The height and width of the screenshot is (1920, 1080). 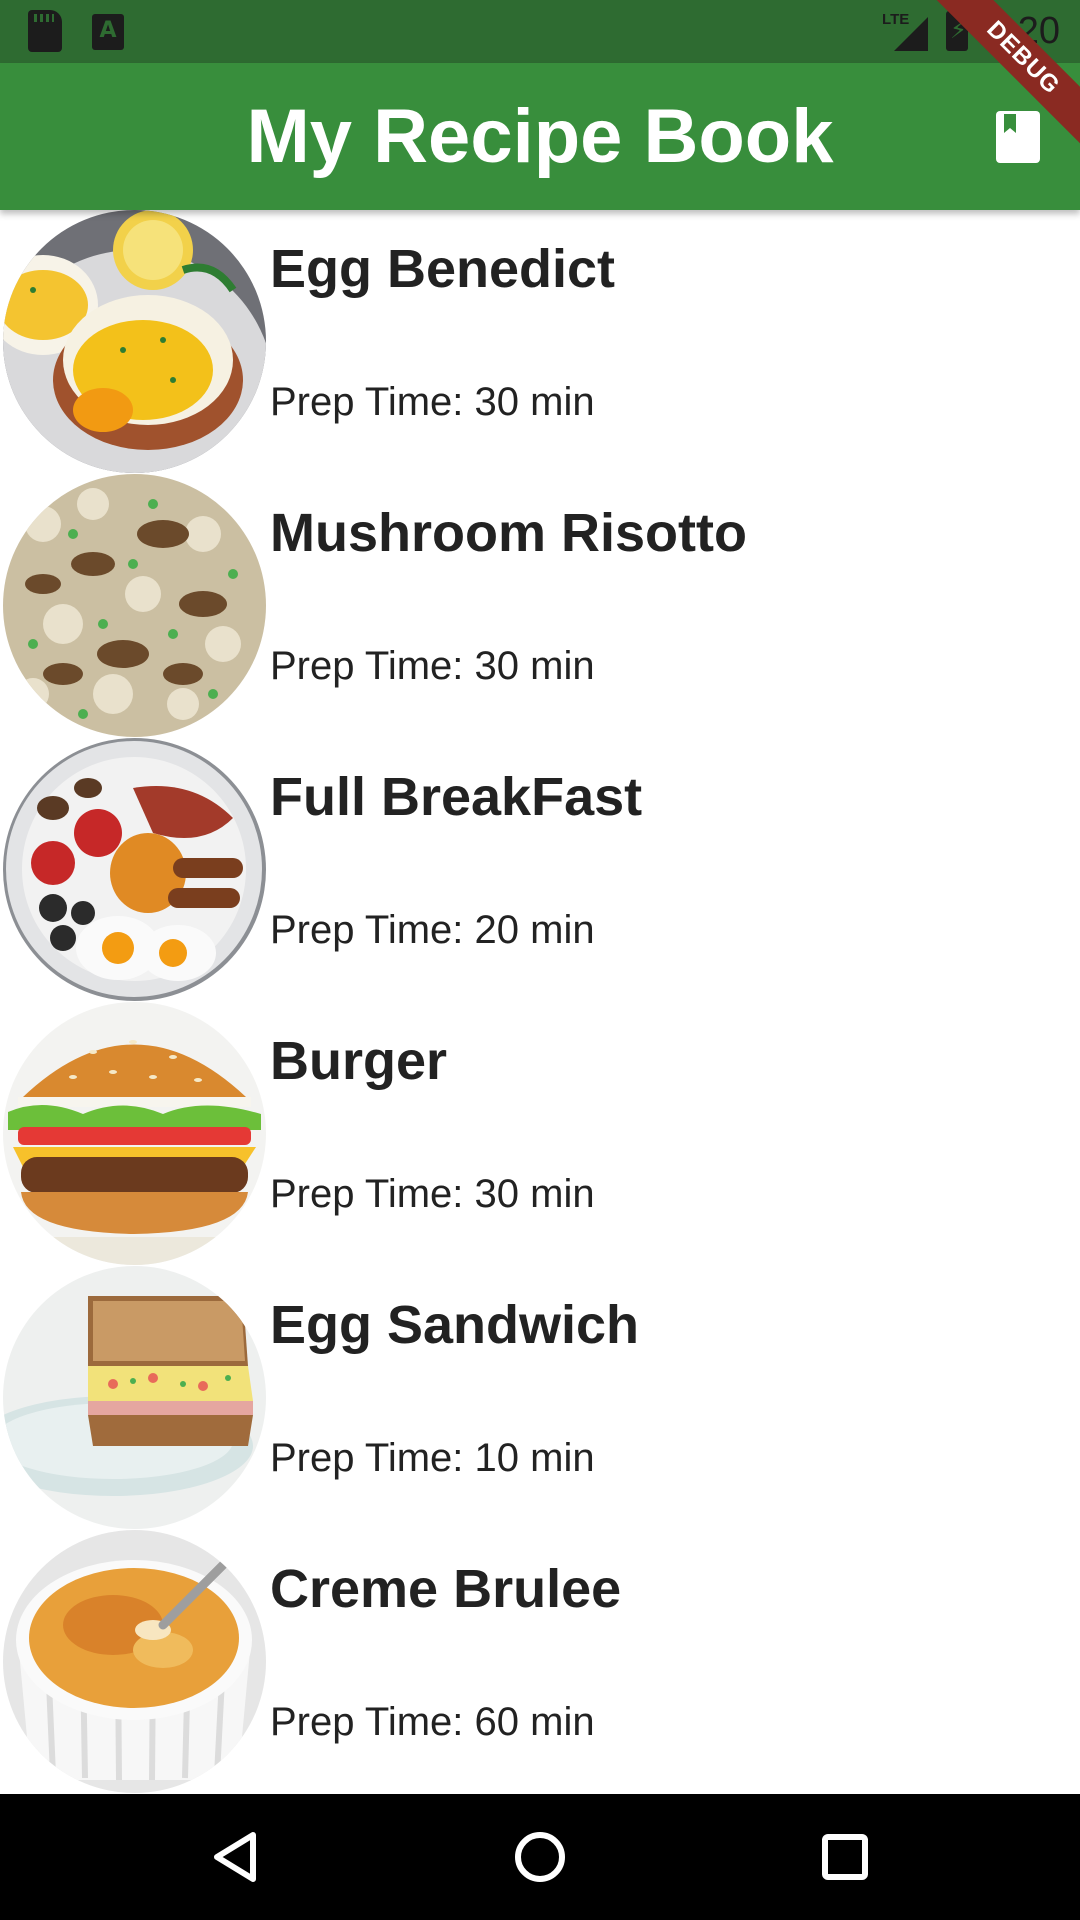 I want to click on recipe-image-egg-benedict, so click(x=134, y=341).